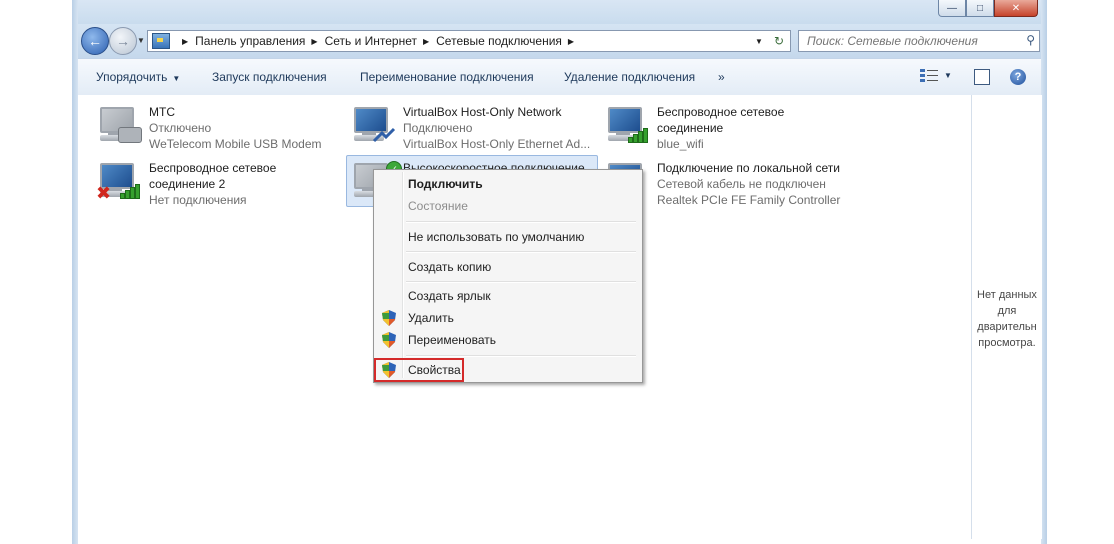  What do you see at coordinates (748, 168) in the screenshot?
I see `connection-name: Подключение по локальной сети` at bounding box center [748, 168].